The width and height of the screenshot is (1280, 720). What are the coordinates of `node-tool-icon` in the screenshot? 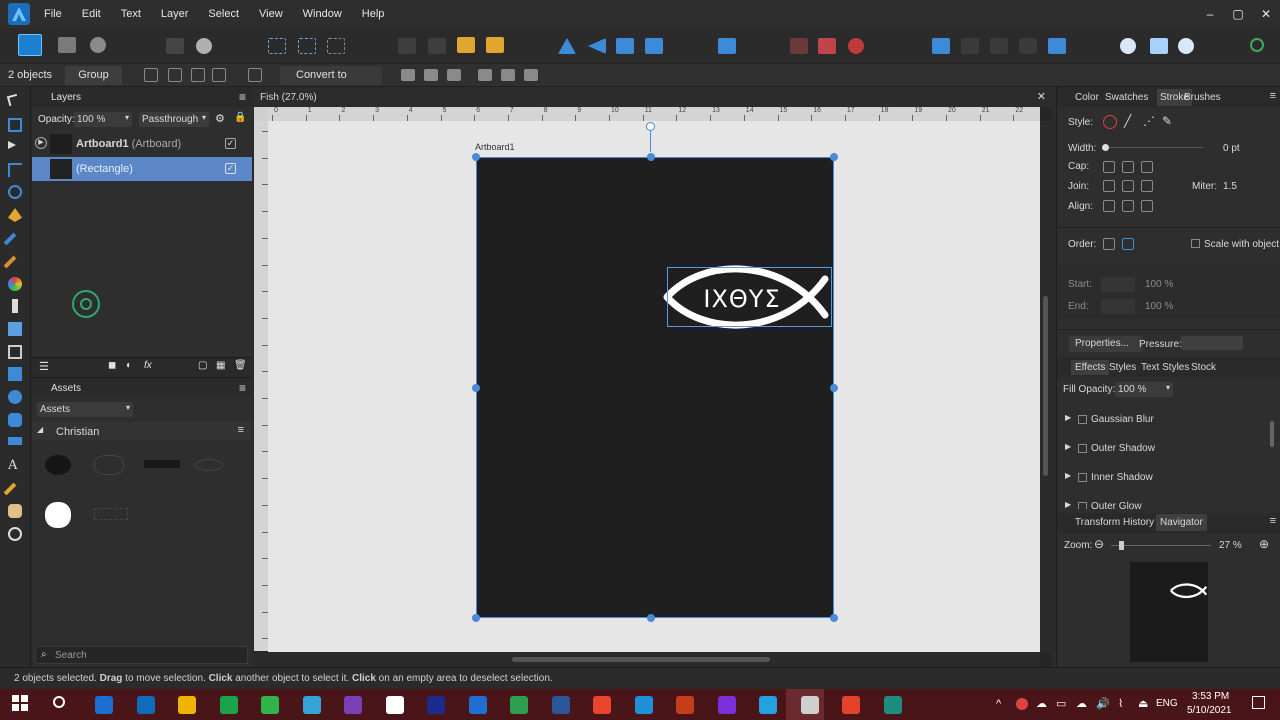 It's located at (12, 145).